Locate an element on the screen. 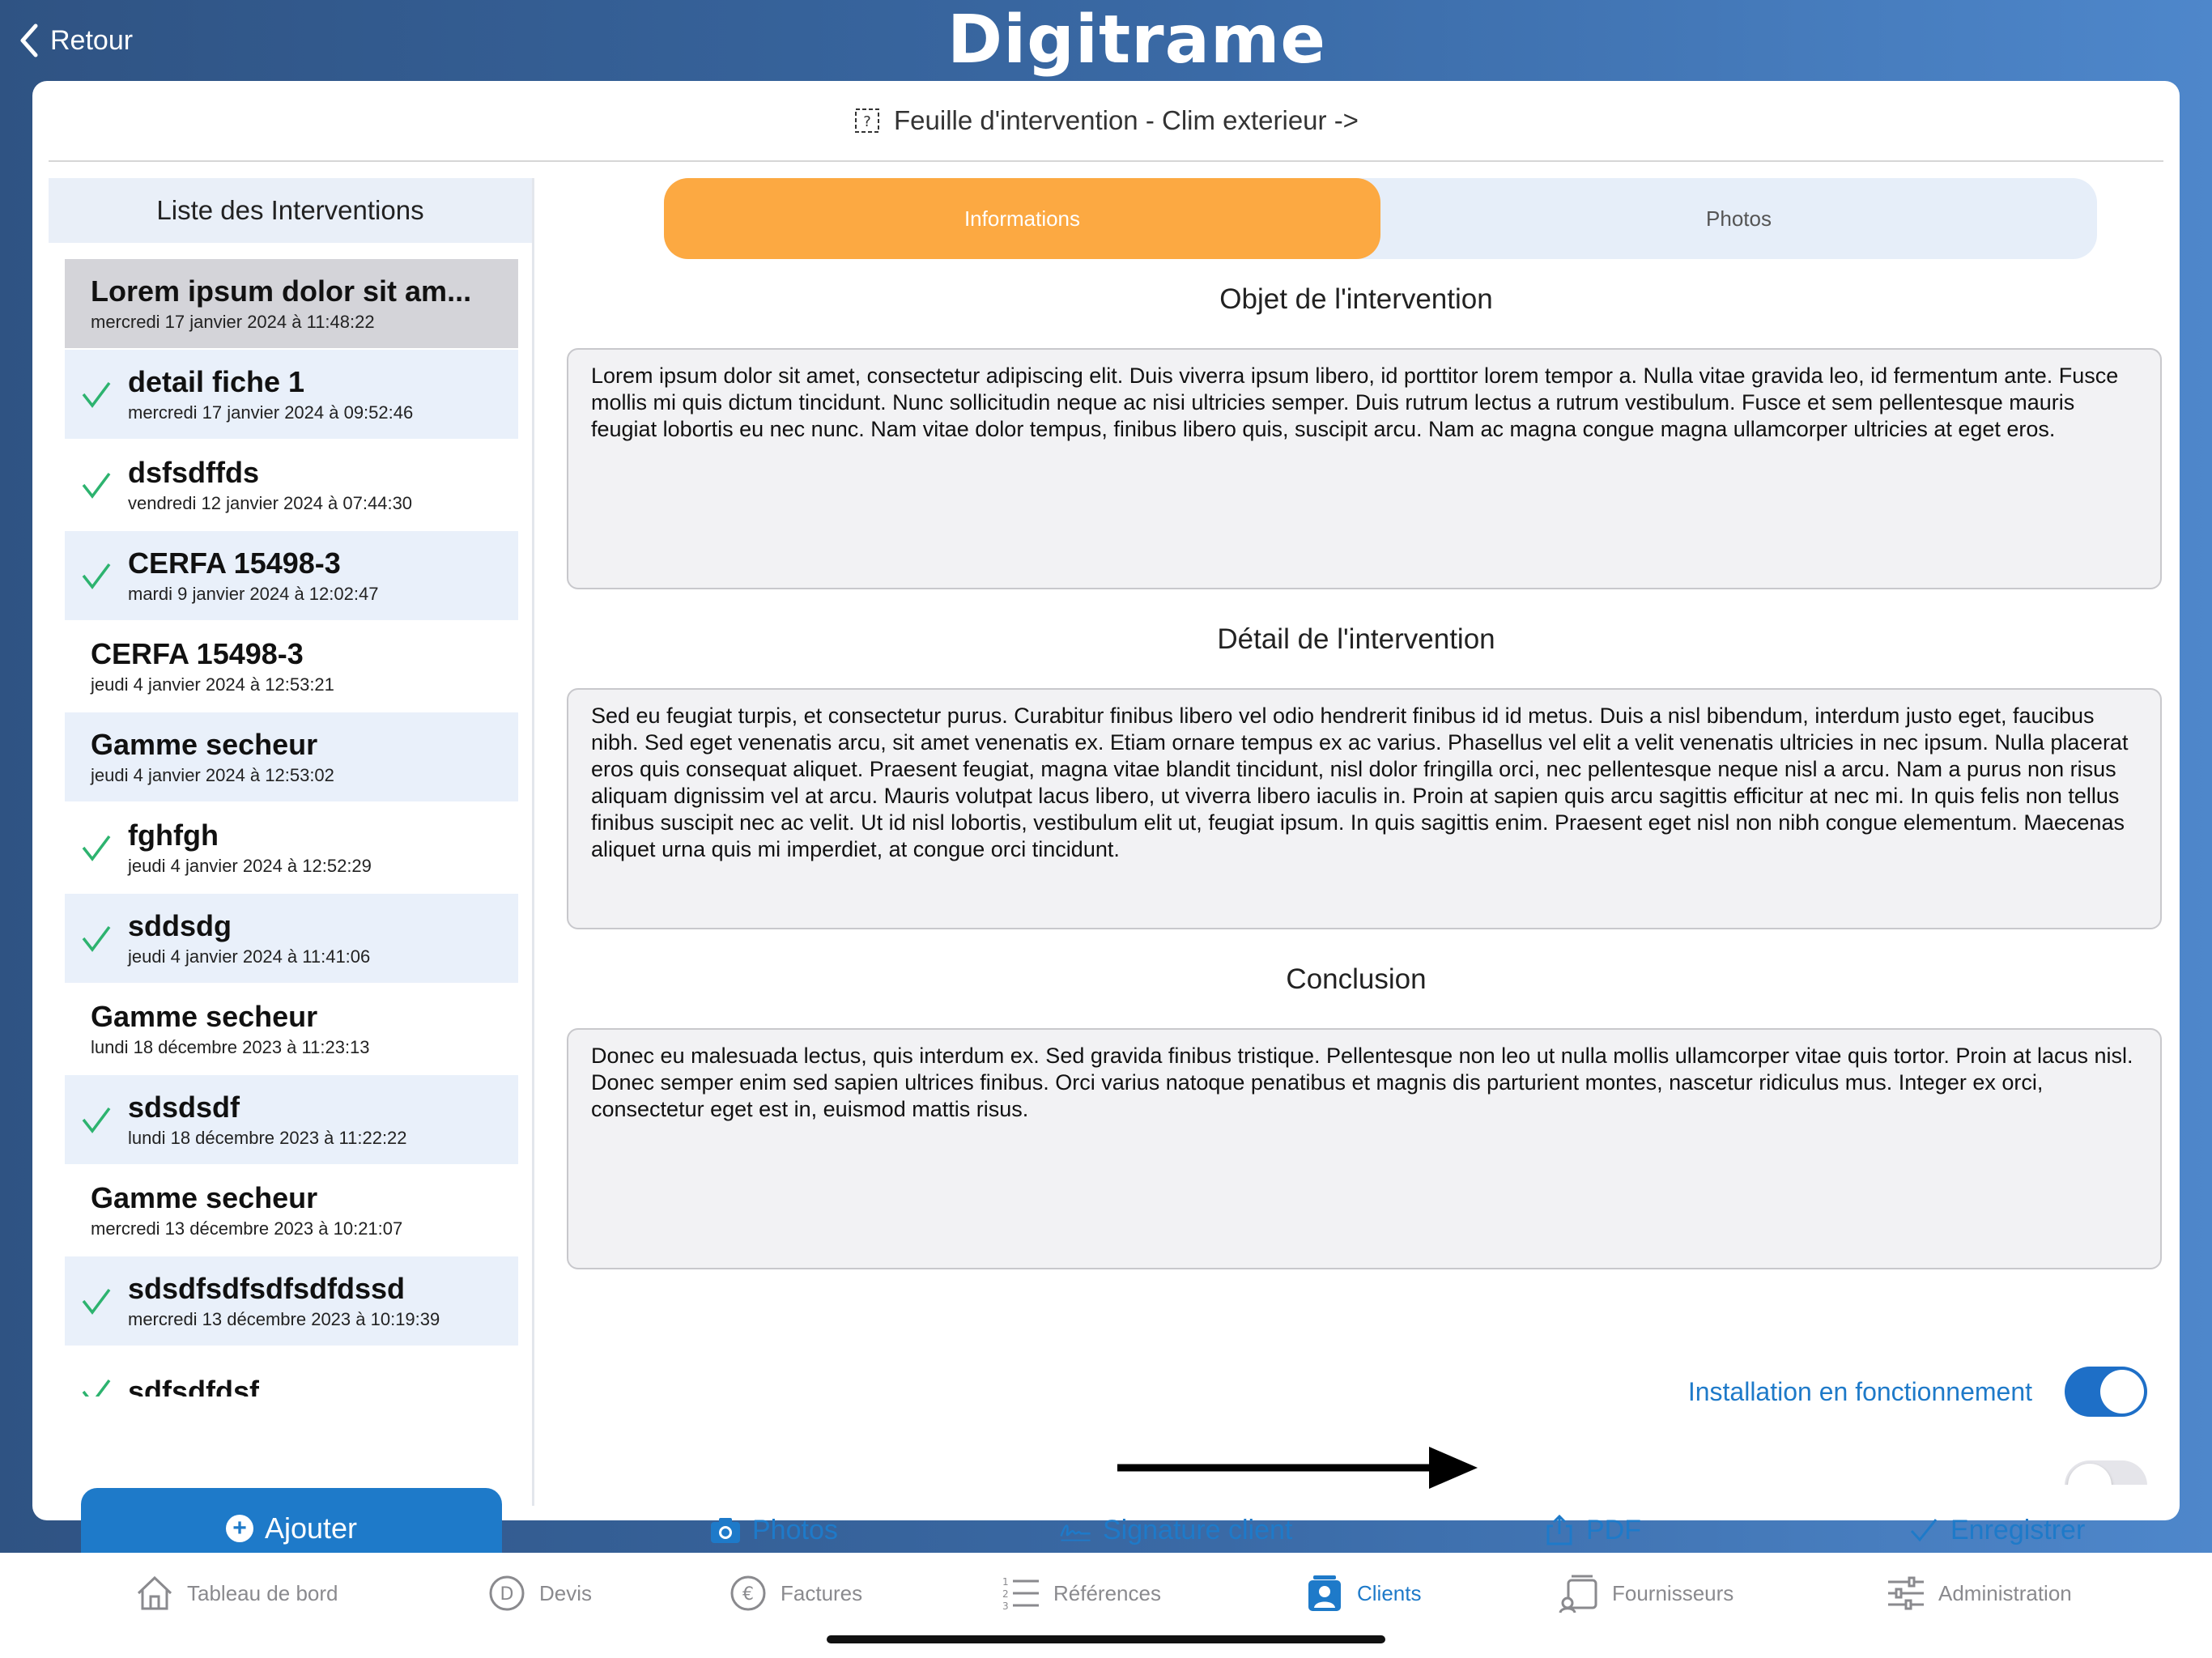 The height and width of the screenshot is (1658, 2212). numbered-list-icon: 123 is located at coordinates (1020, 1594).